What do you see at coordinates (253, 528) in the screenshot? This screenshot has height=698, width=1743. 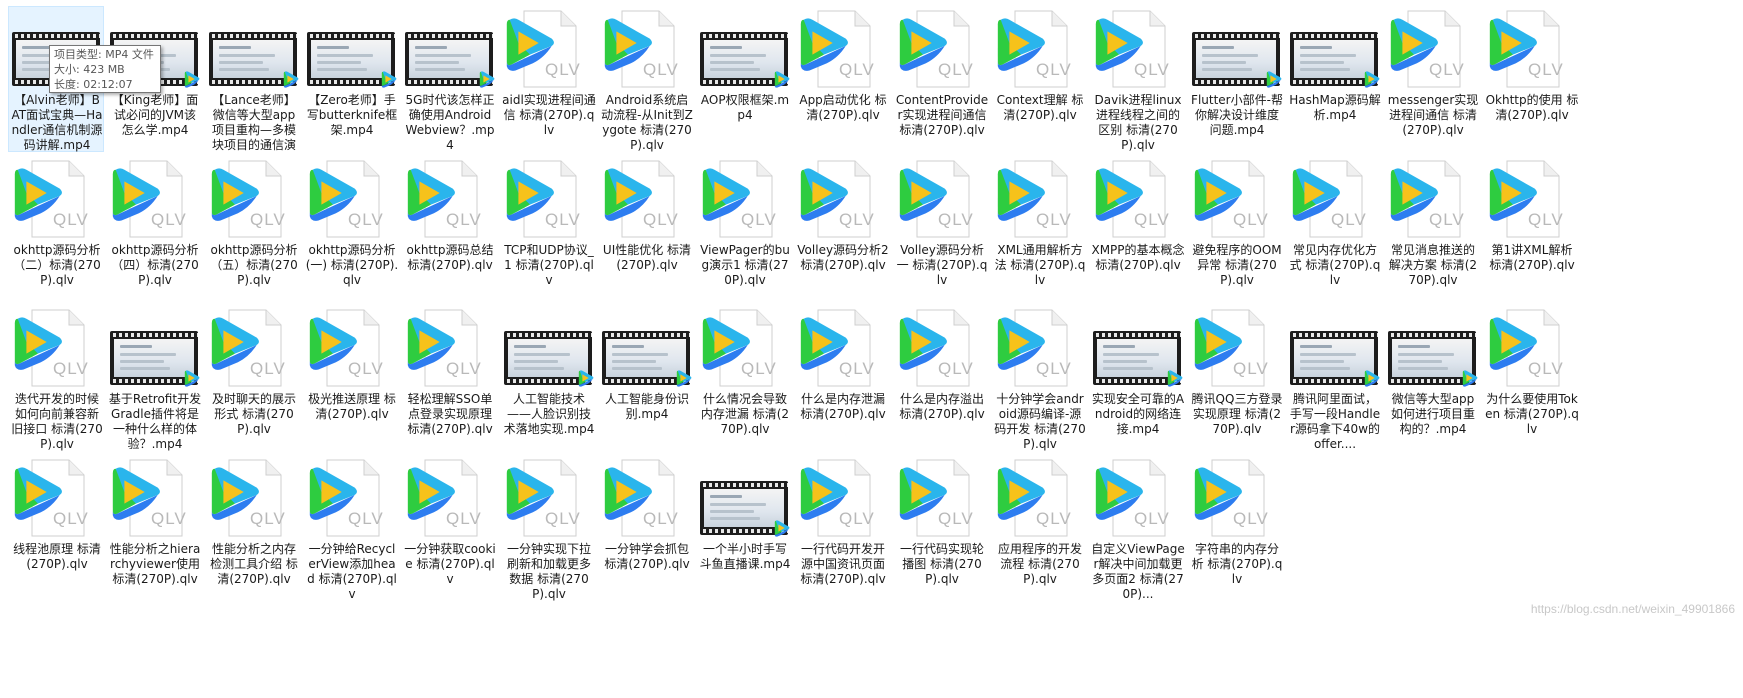 I see `file-item: QLV 性能分析之内存检测工具介绍 标清(270P).qlv` at bounding box center [253, 528].